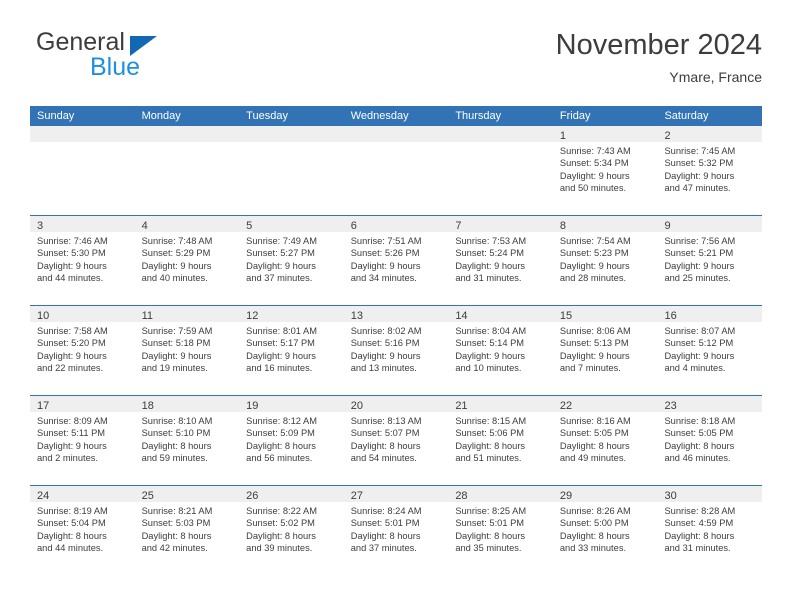 This screenshot has height=612, width=792. Describe the element at coordinates (396, 314) in the screenshot. I see `day-number-band: 13` at that location.